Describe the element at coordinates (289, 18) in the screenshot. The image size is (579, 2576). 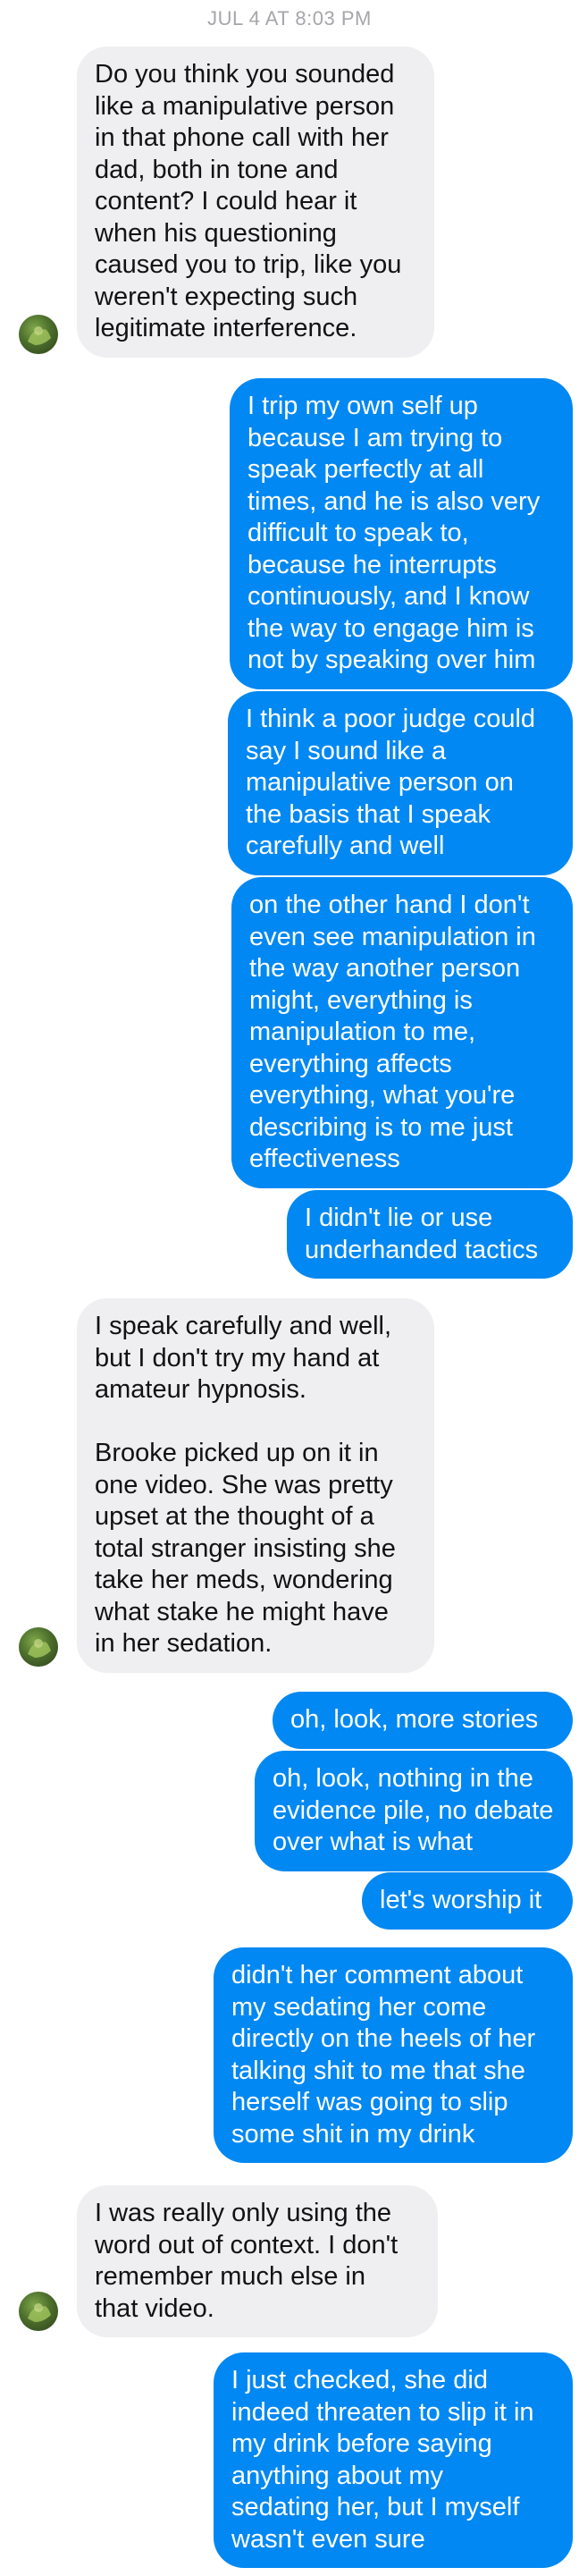
I see `thread-timestamp: JUL 4 AT 8:03 PM` at that location.